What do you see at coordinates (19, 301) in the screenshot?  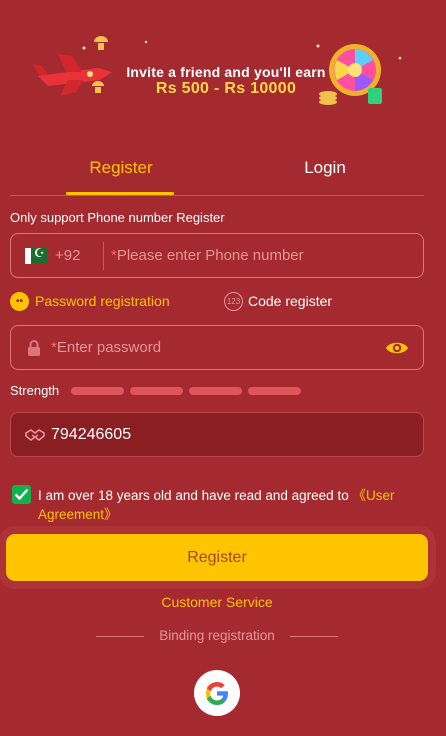 I see `password-mode-icon: ••` at bounding box center [19, 301].